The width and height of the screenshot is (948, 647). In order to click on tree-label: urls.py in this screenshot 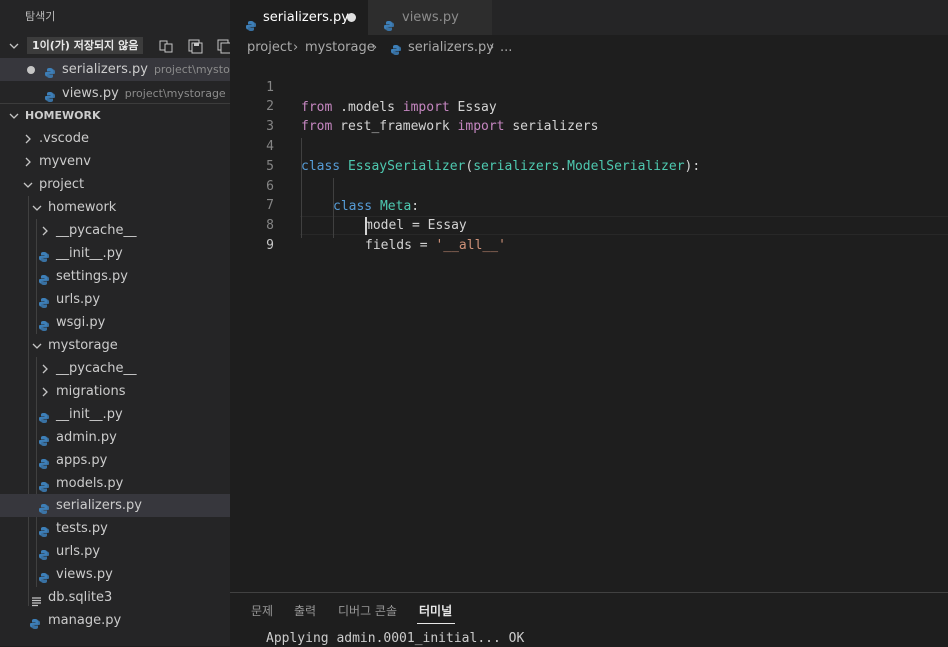, I will do `click(78, 551)`.